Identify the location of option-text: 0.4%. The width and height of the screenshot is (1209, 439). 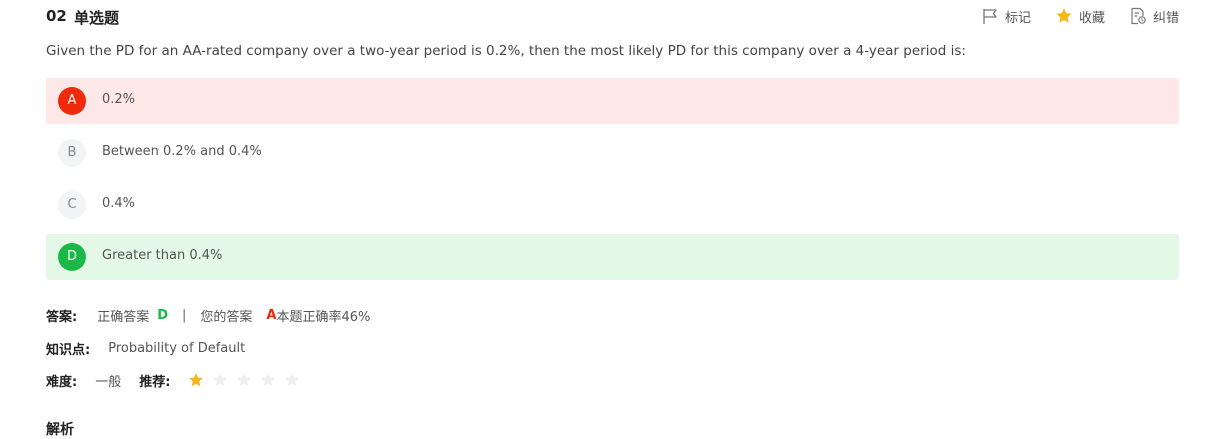
(119, 203).